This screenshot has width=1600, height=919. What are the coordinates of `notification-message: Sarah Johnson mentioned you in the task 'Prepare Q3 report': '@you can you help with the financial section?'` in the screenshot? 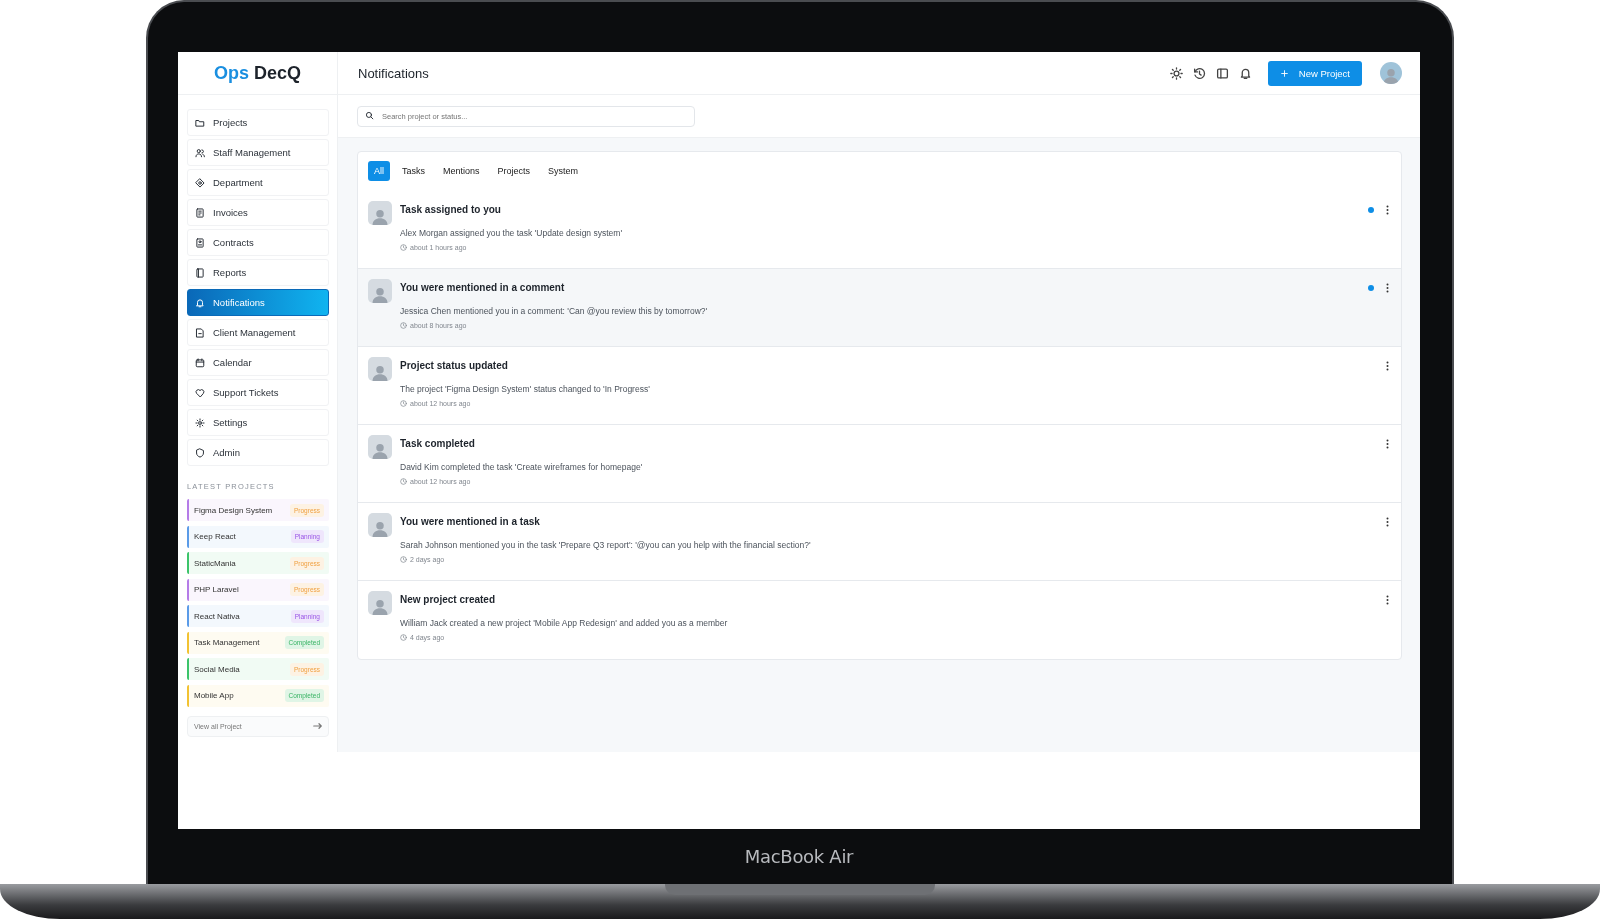 It's located at (606, 545).